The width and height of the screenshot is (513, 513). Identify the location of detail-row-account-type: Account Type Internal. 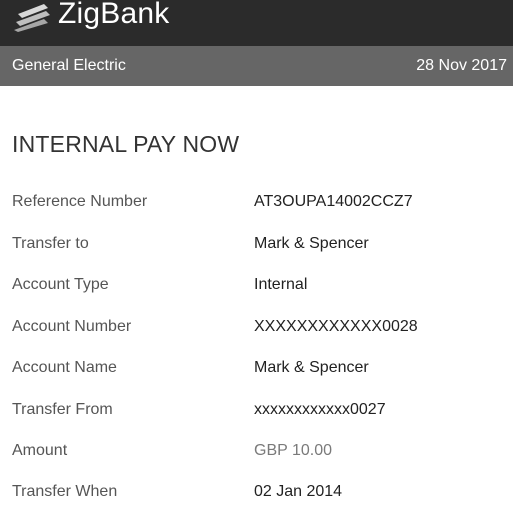
(256, 291).